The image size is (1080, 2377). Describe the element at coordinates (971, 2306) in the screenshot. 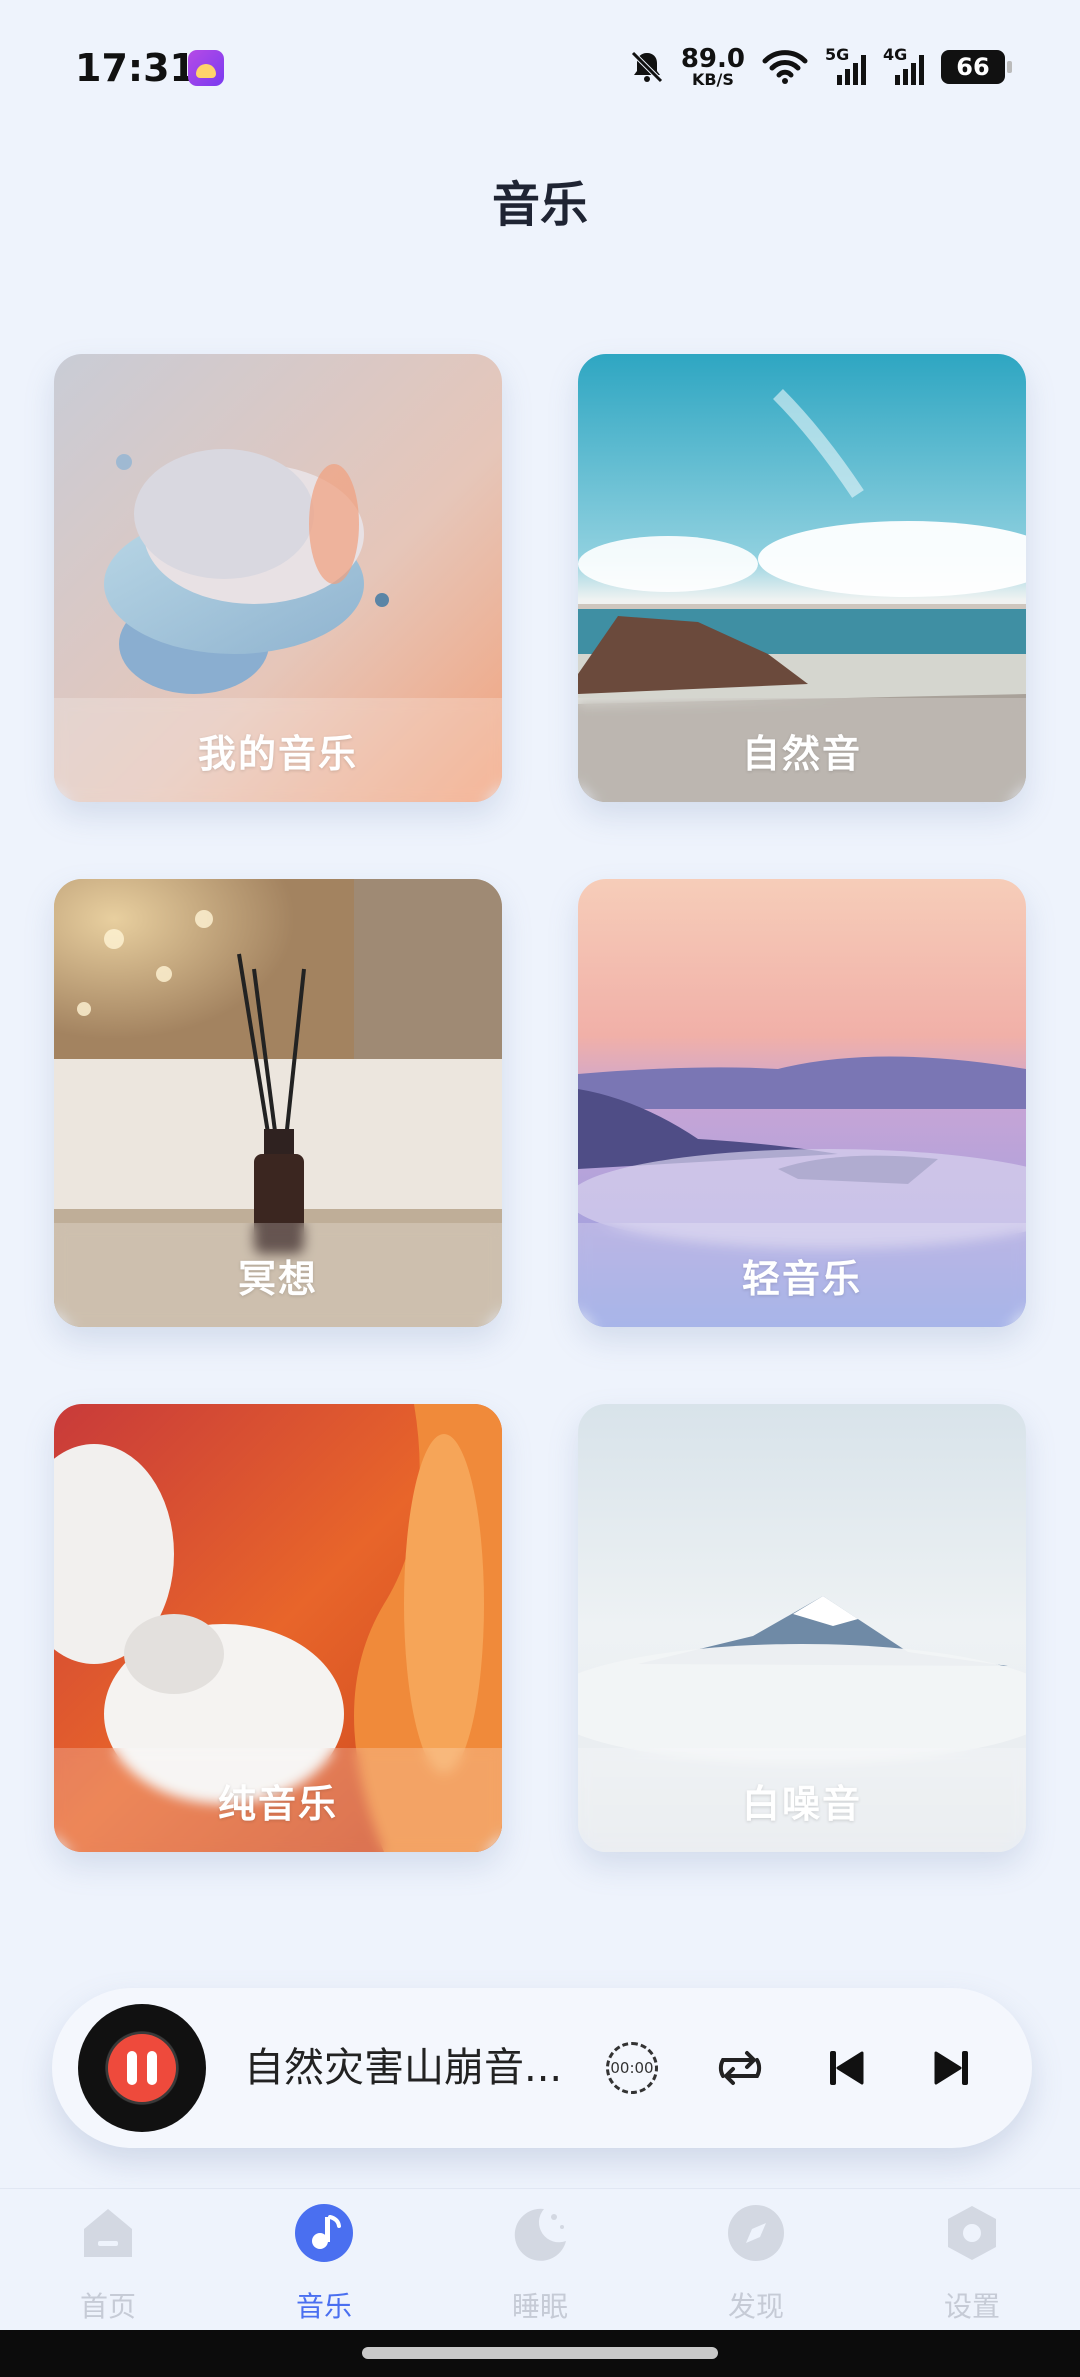

I see `tab-label: 设置` at that location.